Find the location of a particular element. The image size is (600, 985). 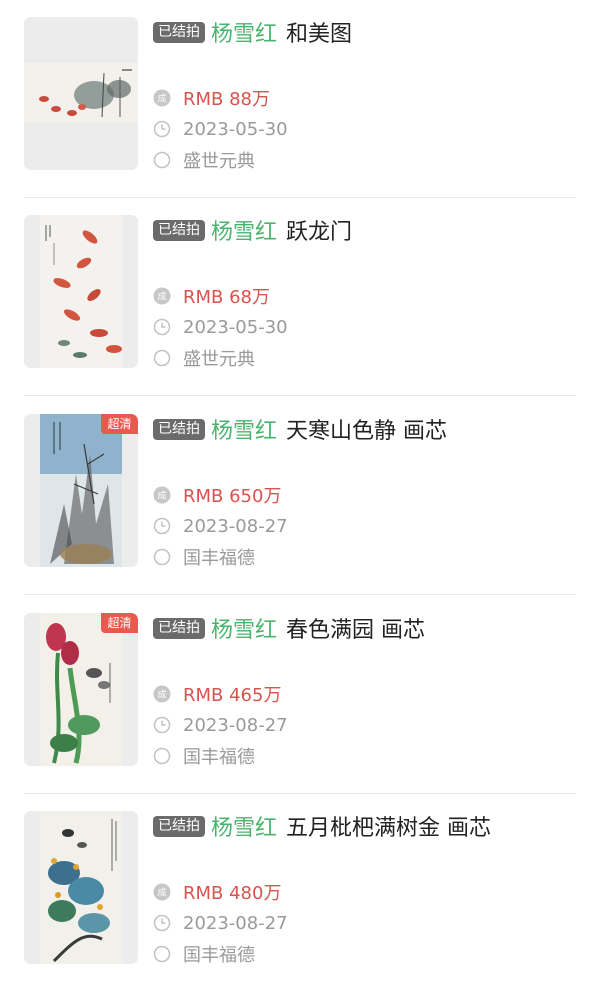

sale-price: RMB 650万 is located at coordinates (232, 496).